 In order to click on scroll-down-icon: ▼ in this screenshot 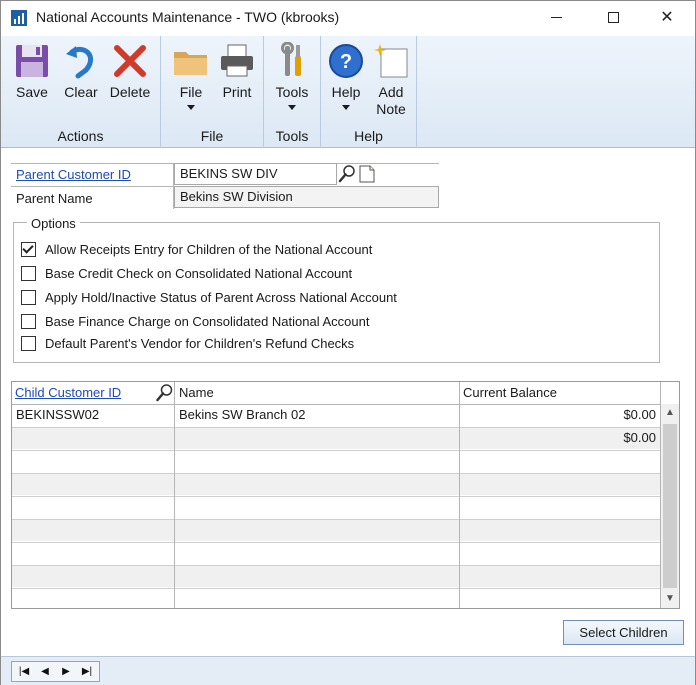, I will do `click(670, 599)`.